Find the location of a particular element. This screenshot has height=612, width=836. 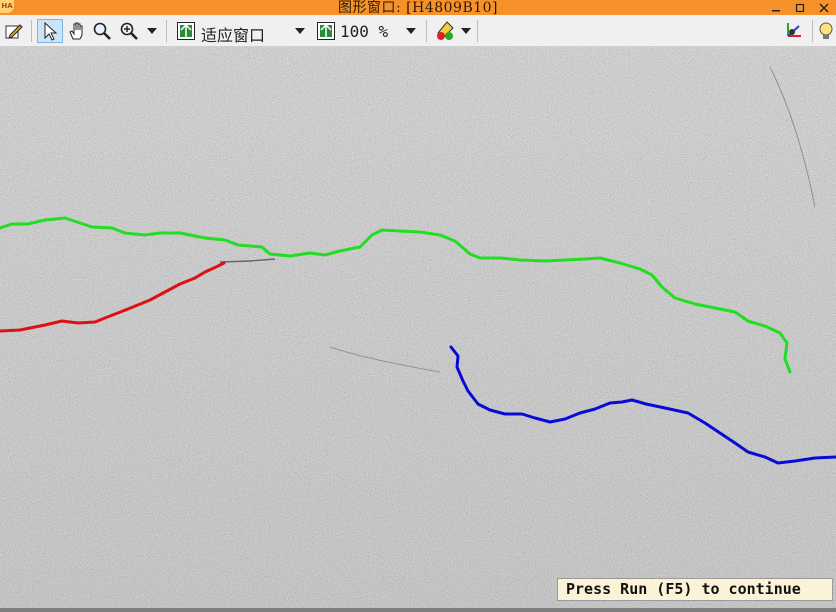

close-button is located at coordinates (824, 7).